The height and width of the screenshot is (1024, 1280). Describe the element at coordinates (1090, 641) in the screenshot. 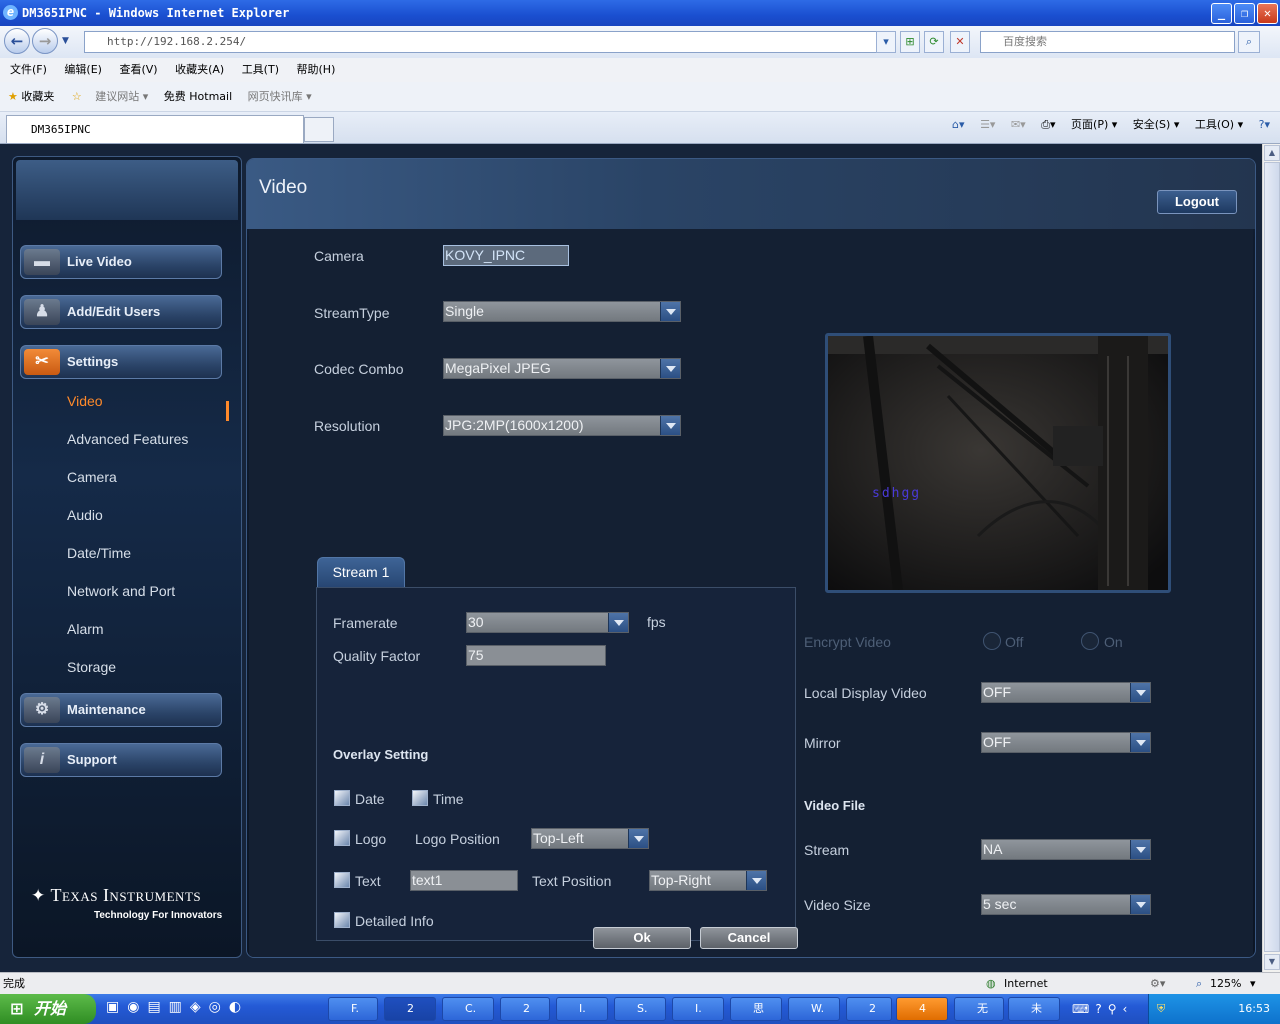

I see `encrypt-on-radio` at that location.